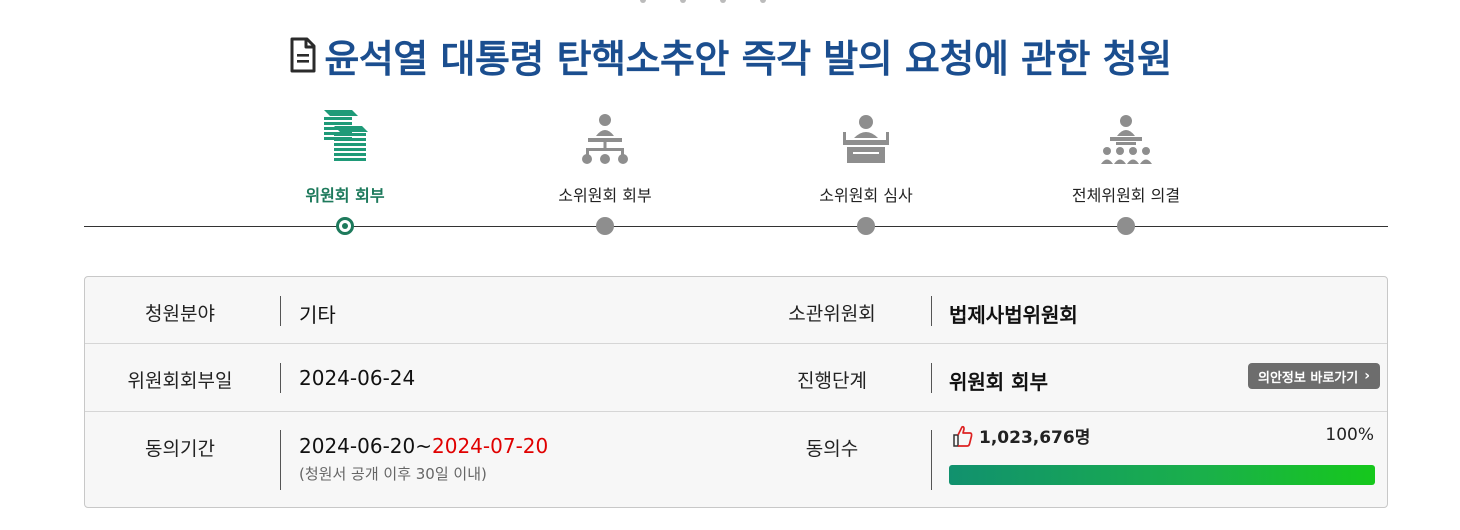 This screenshot has height=530, width=1460. Describe the element at coordinates (832, 314) in the screenshot. I see `committee-label: 소관위원회` at that location.